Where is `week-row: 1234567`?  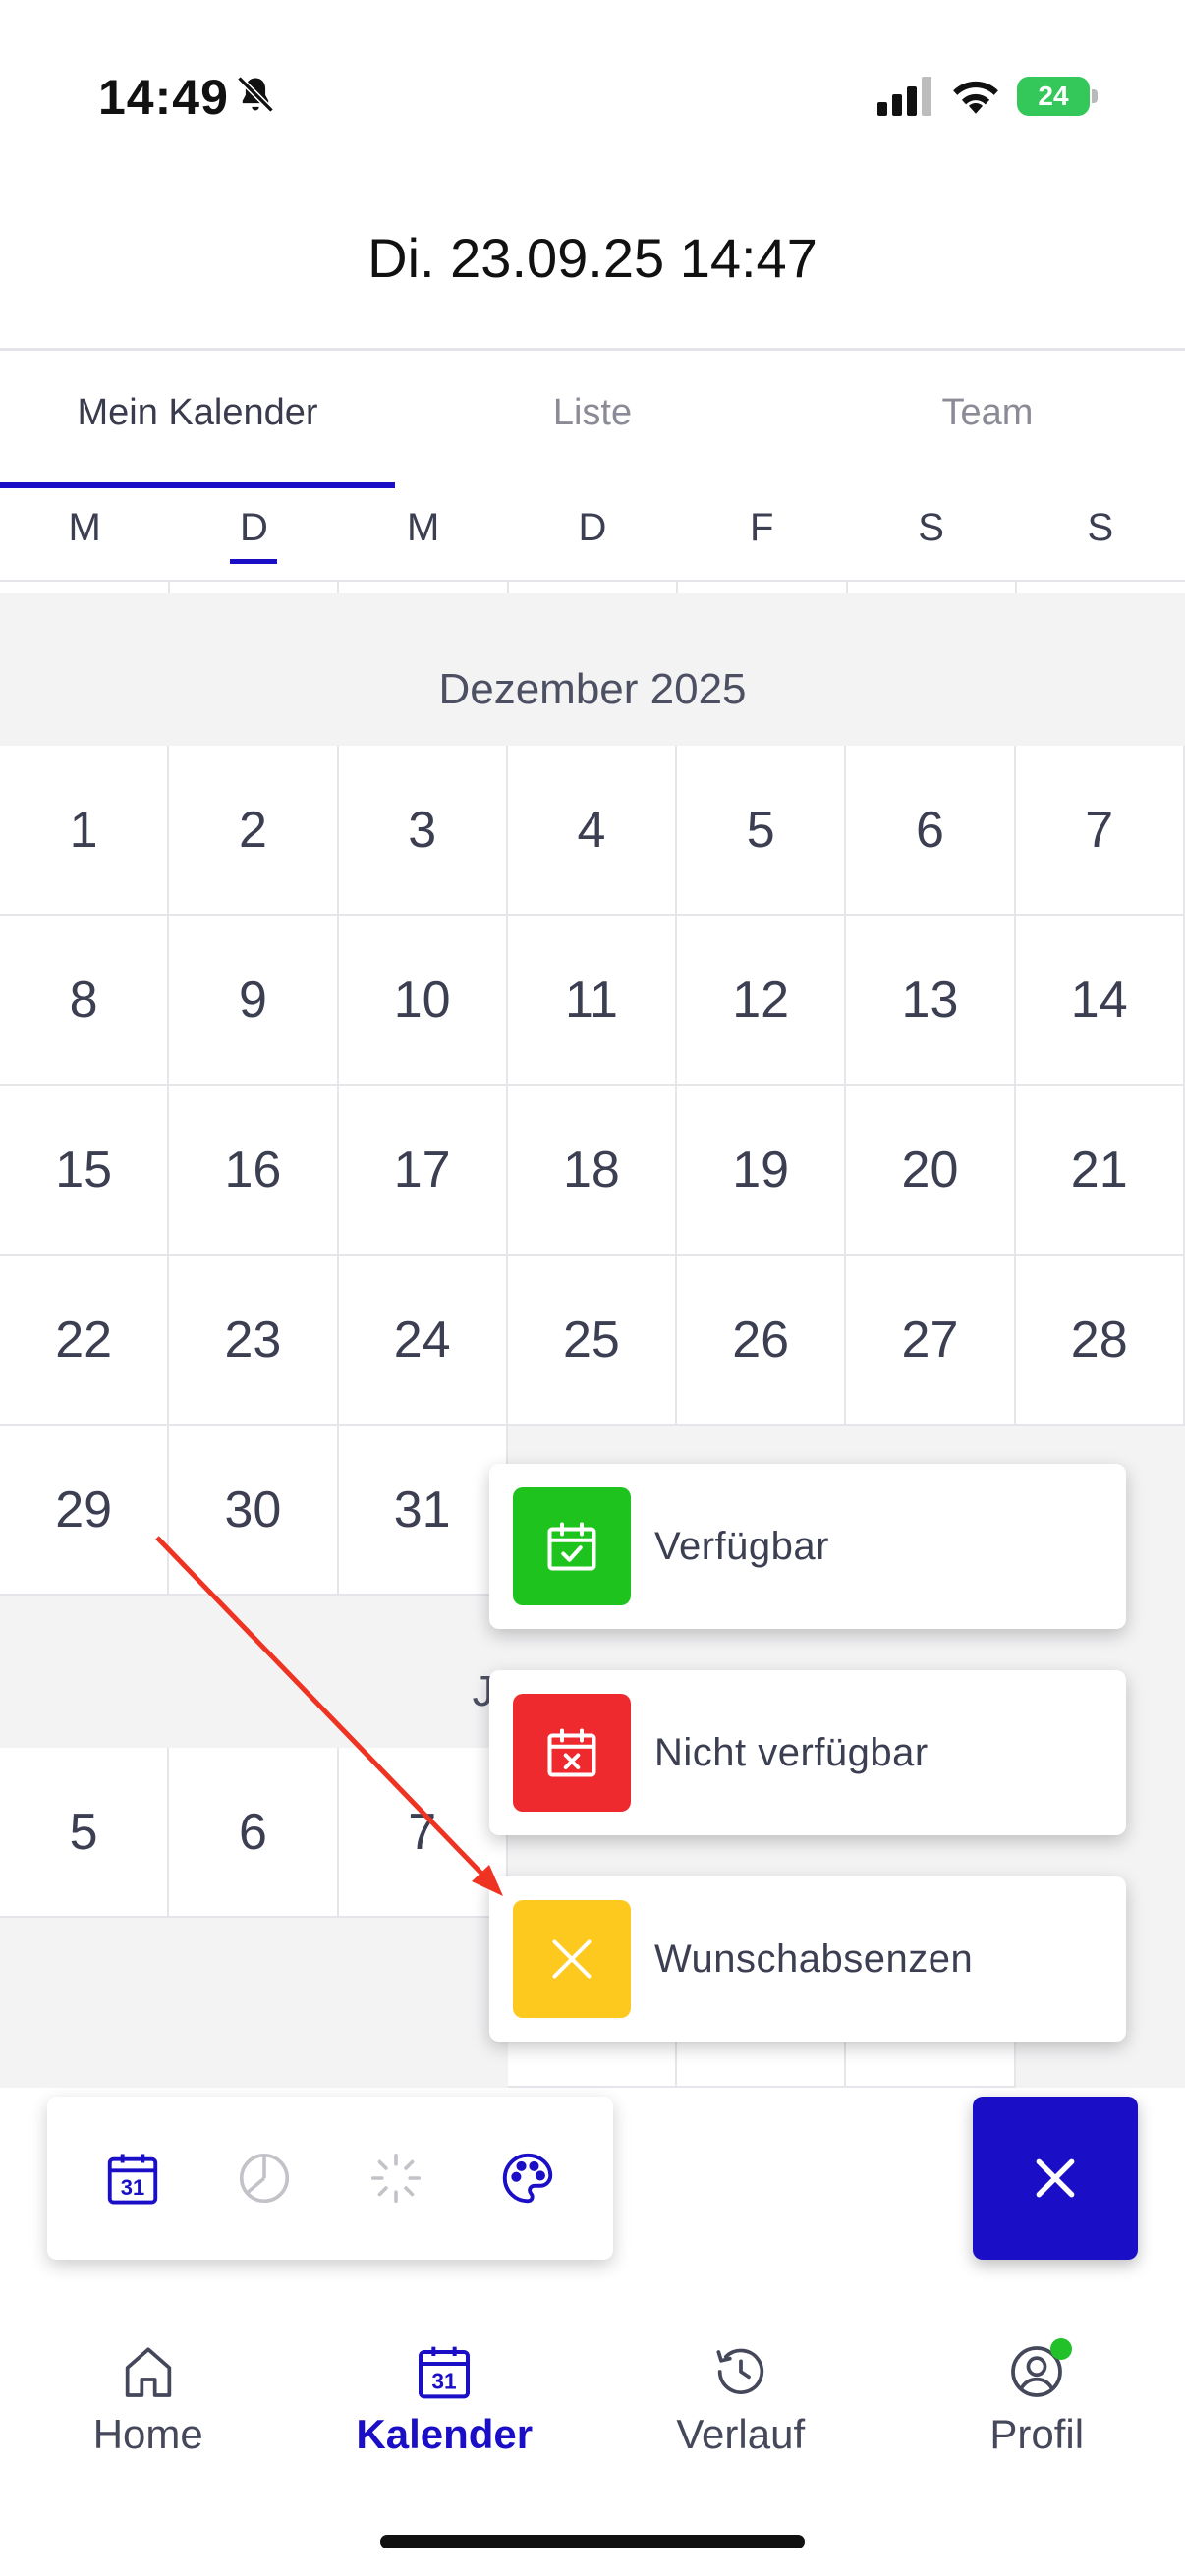
week-row: 1234567 is located at coordinates (592, 831).